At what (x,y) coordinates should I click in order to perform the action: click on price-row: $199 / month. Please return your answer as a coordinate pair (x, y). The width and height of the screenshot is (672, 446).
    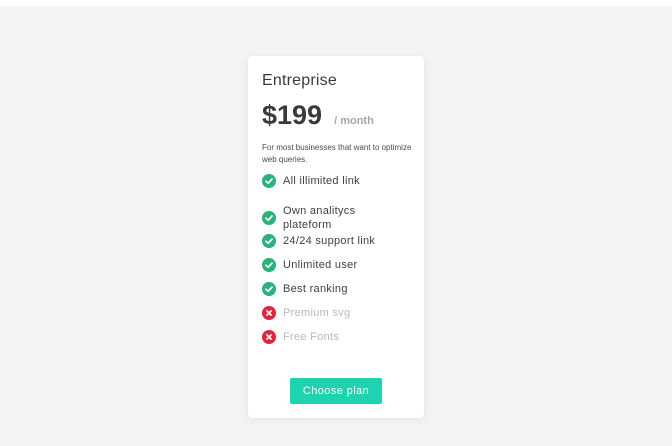
    Looking at the image, I should click on (318, 115).